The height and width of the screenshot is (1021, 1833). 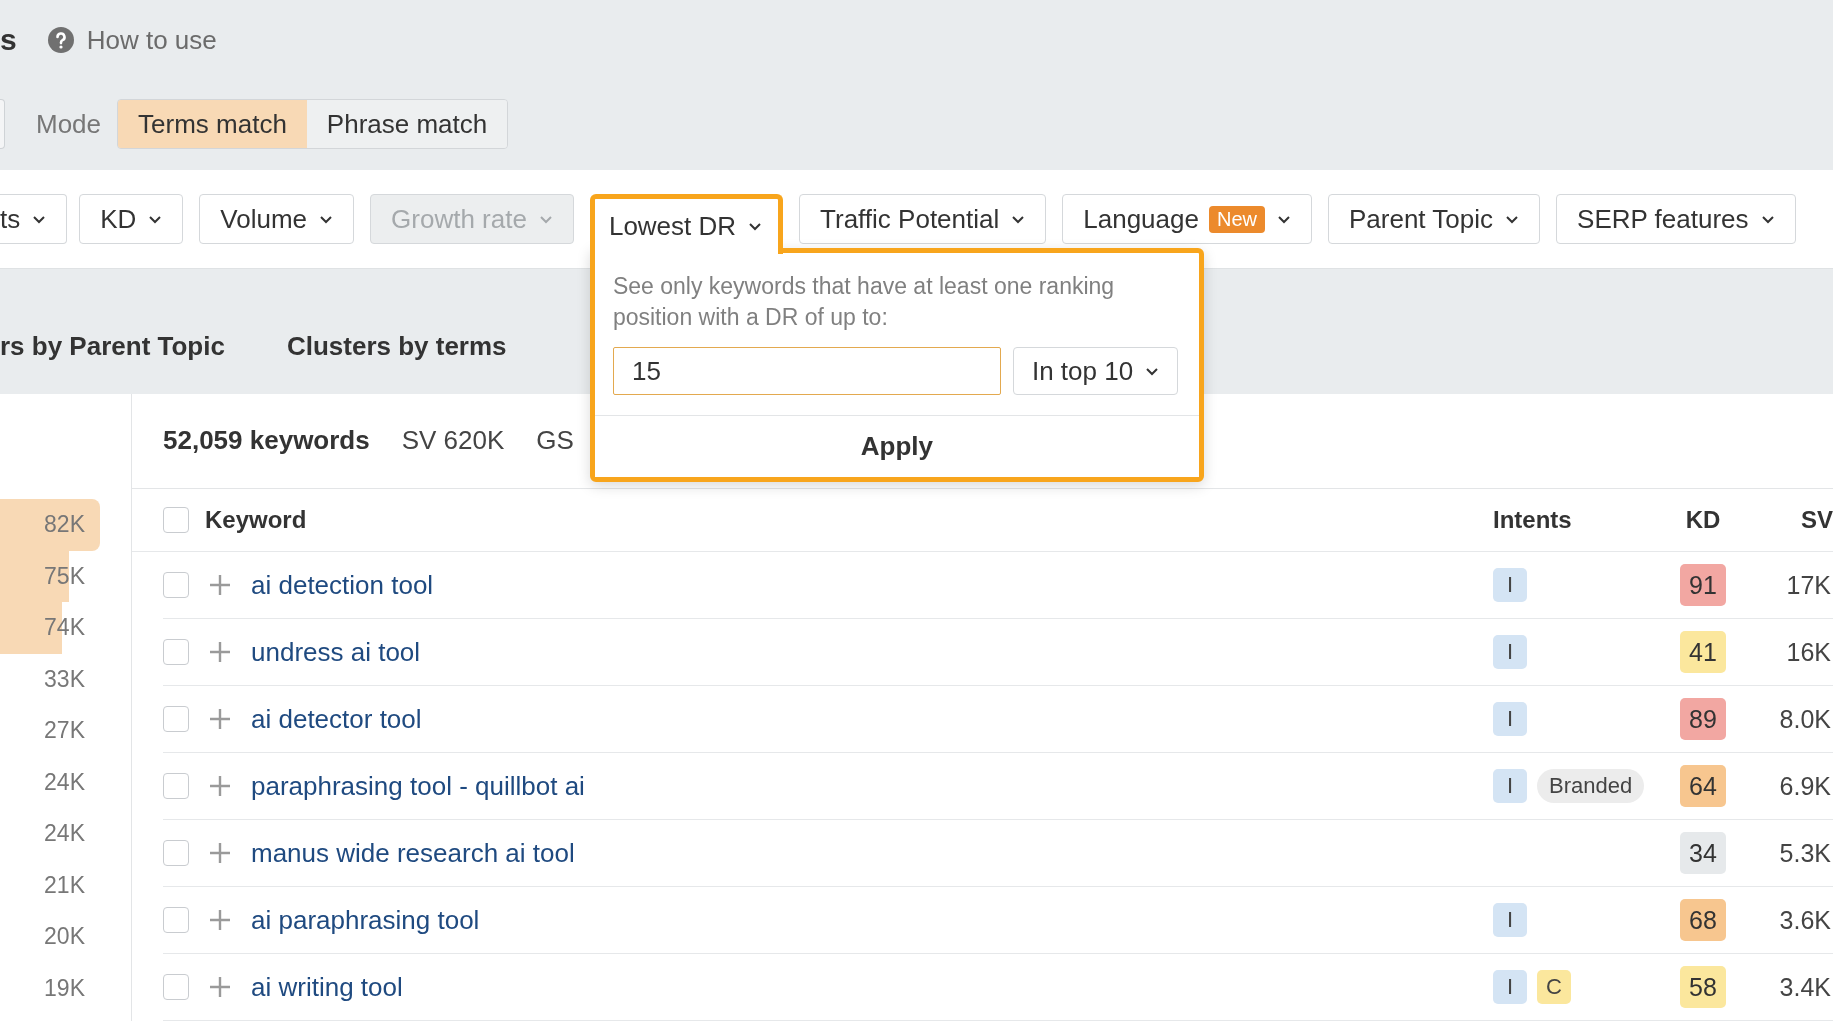 I want to click on cluster-list-item: 21K, so click(x=65, y=885).